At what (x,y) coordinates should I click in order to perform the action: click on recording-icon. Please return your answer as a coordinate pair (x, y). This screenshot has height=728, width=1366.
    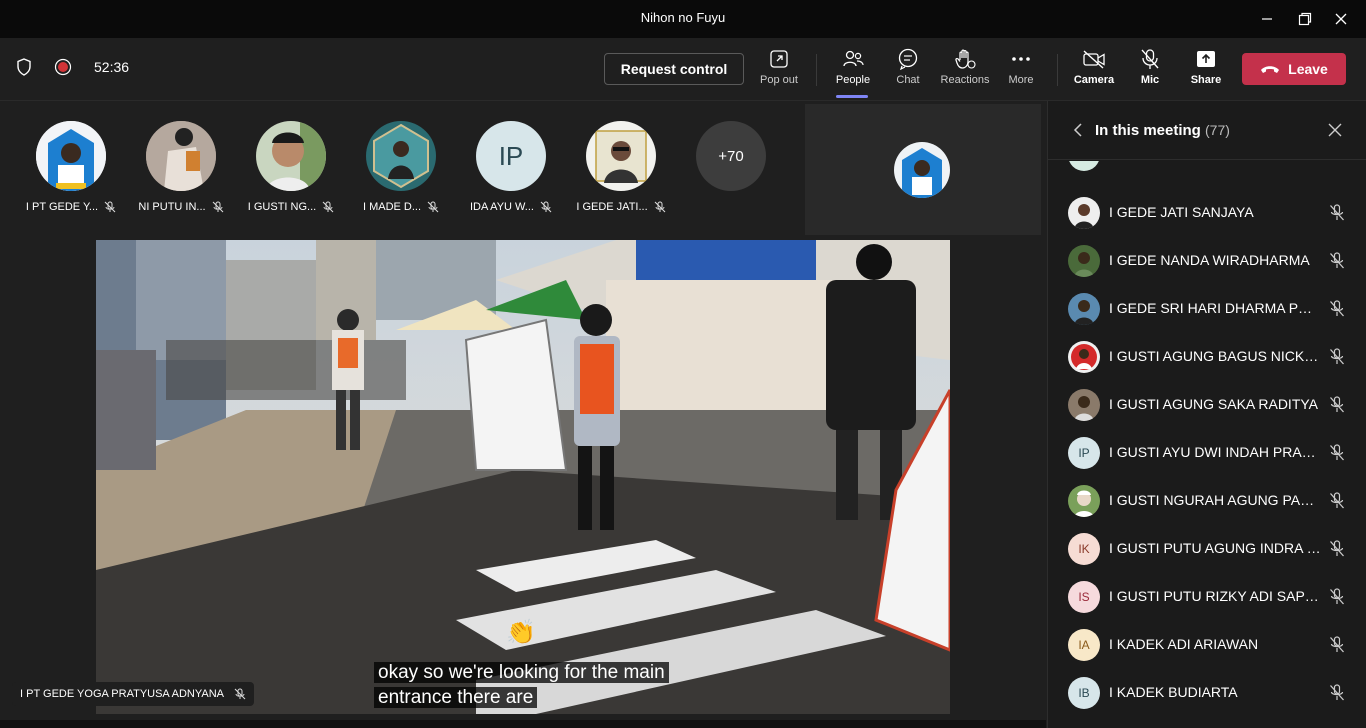
    Looking at the image, I should click on (63, 67).